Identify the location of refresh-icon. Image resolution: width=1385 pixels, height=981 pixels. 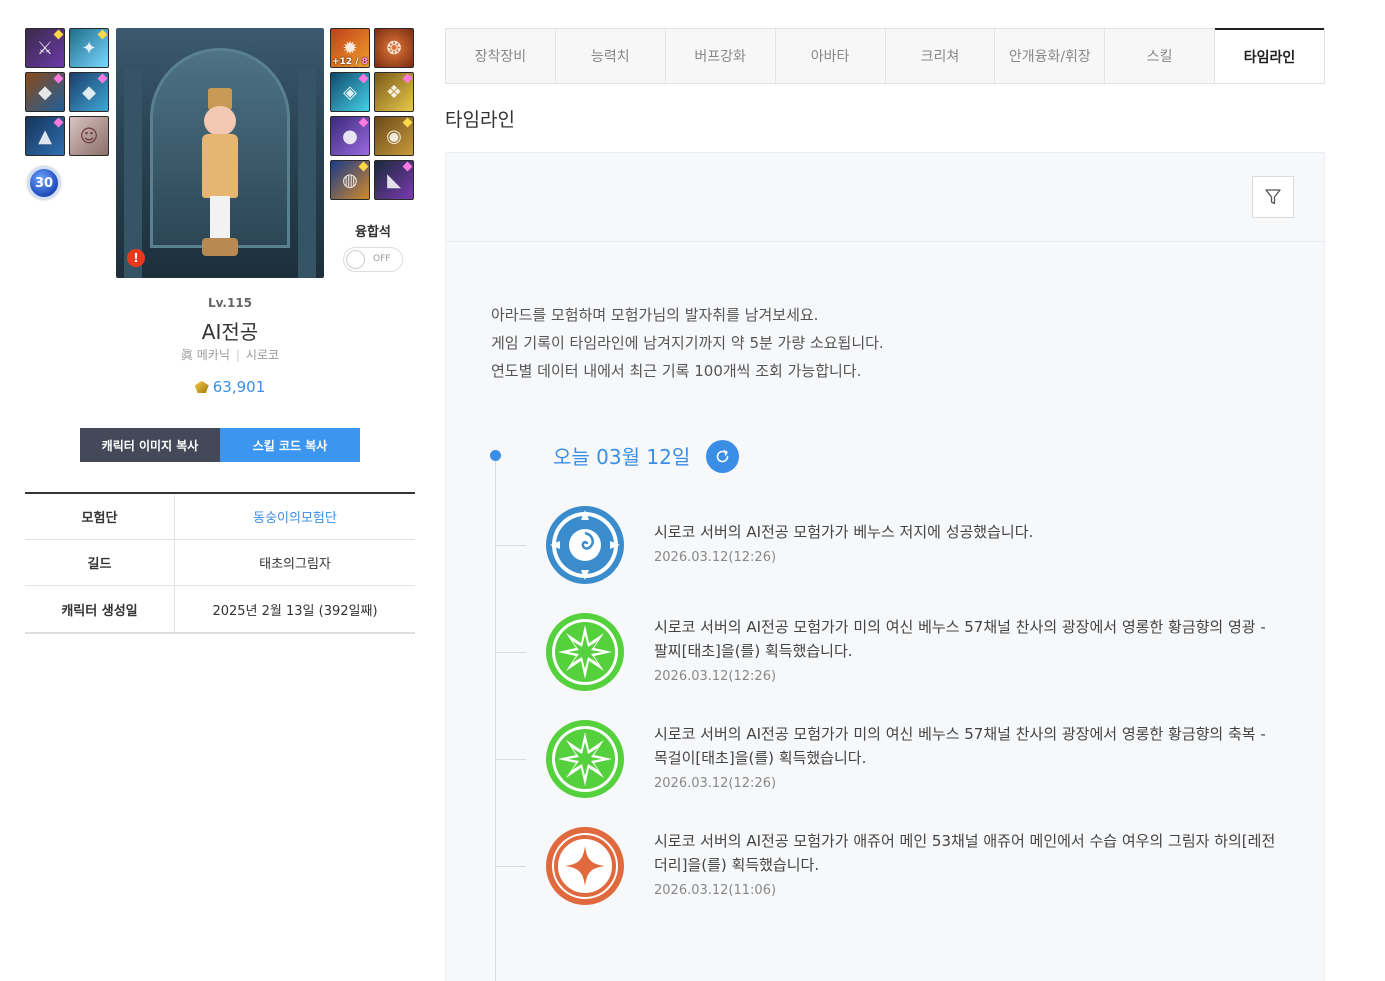
(722, 456).